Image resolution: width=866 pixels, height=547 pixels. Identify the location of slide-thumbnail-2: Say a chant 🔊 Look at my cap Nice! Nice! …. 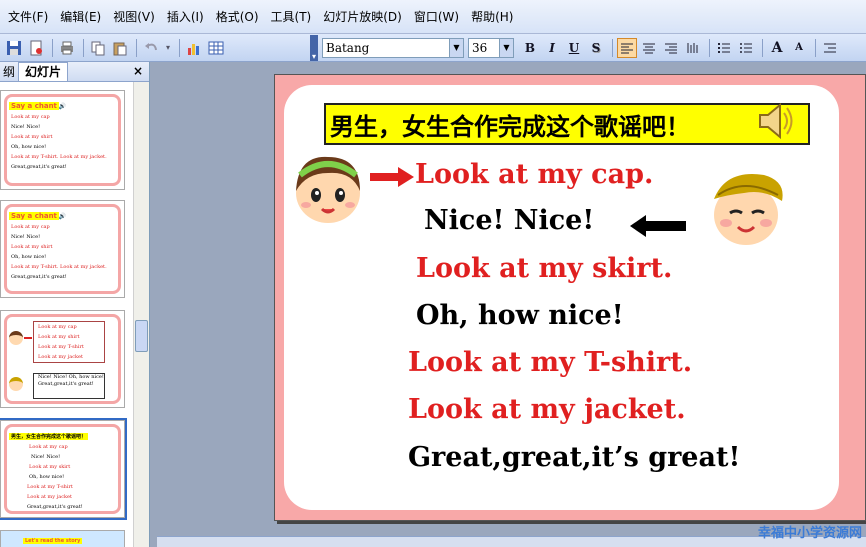
(62, 249).